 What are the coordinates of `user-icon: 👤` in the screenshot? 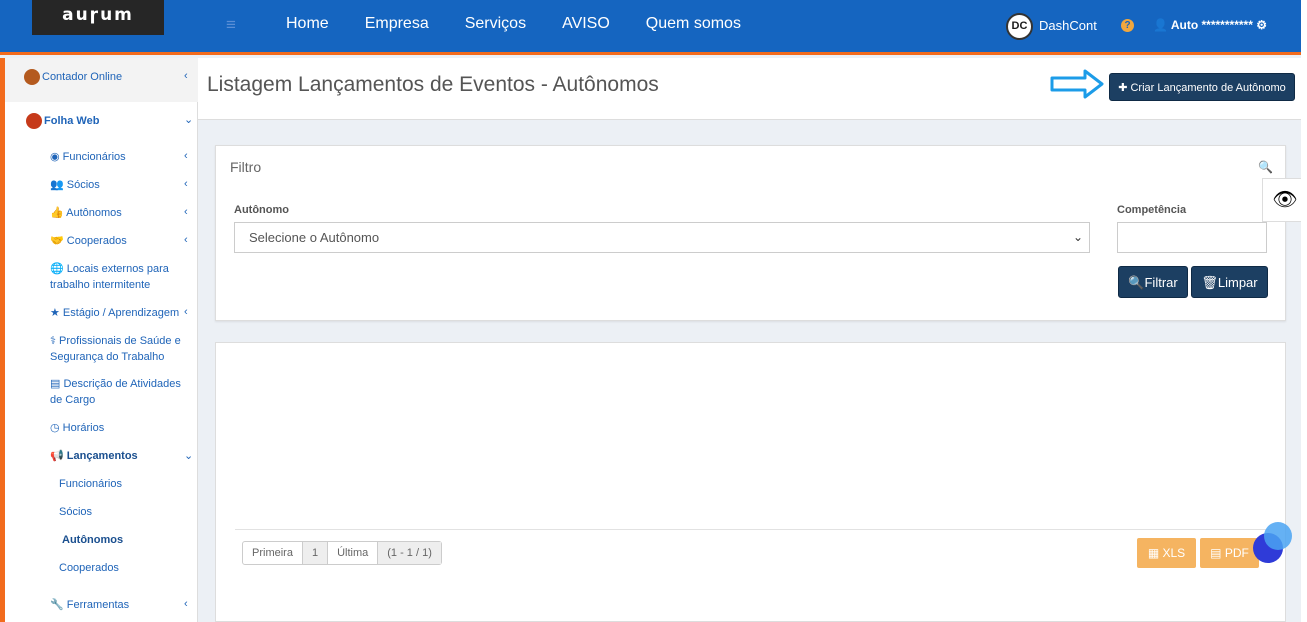 It's located at (1160, 25).